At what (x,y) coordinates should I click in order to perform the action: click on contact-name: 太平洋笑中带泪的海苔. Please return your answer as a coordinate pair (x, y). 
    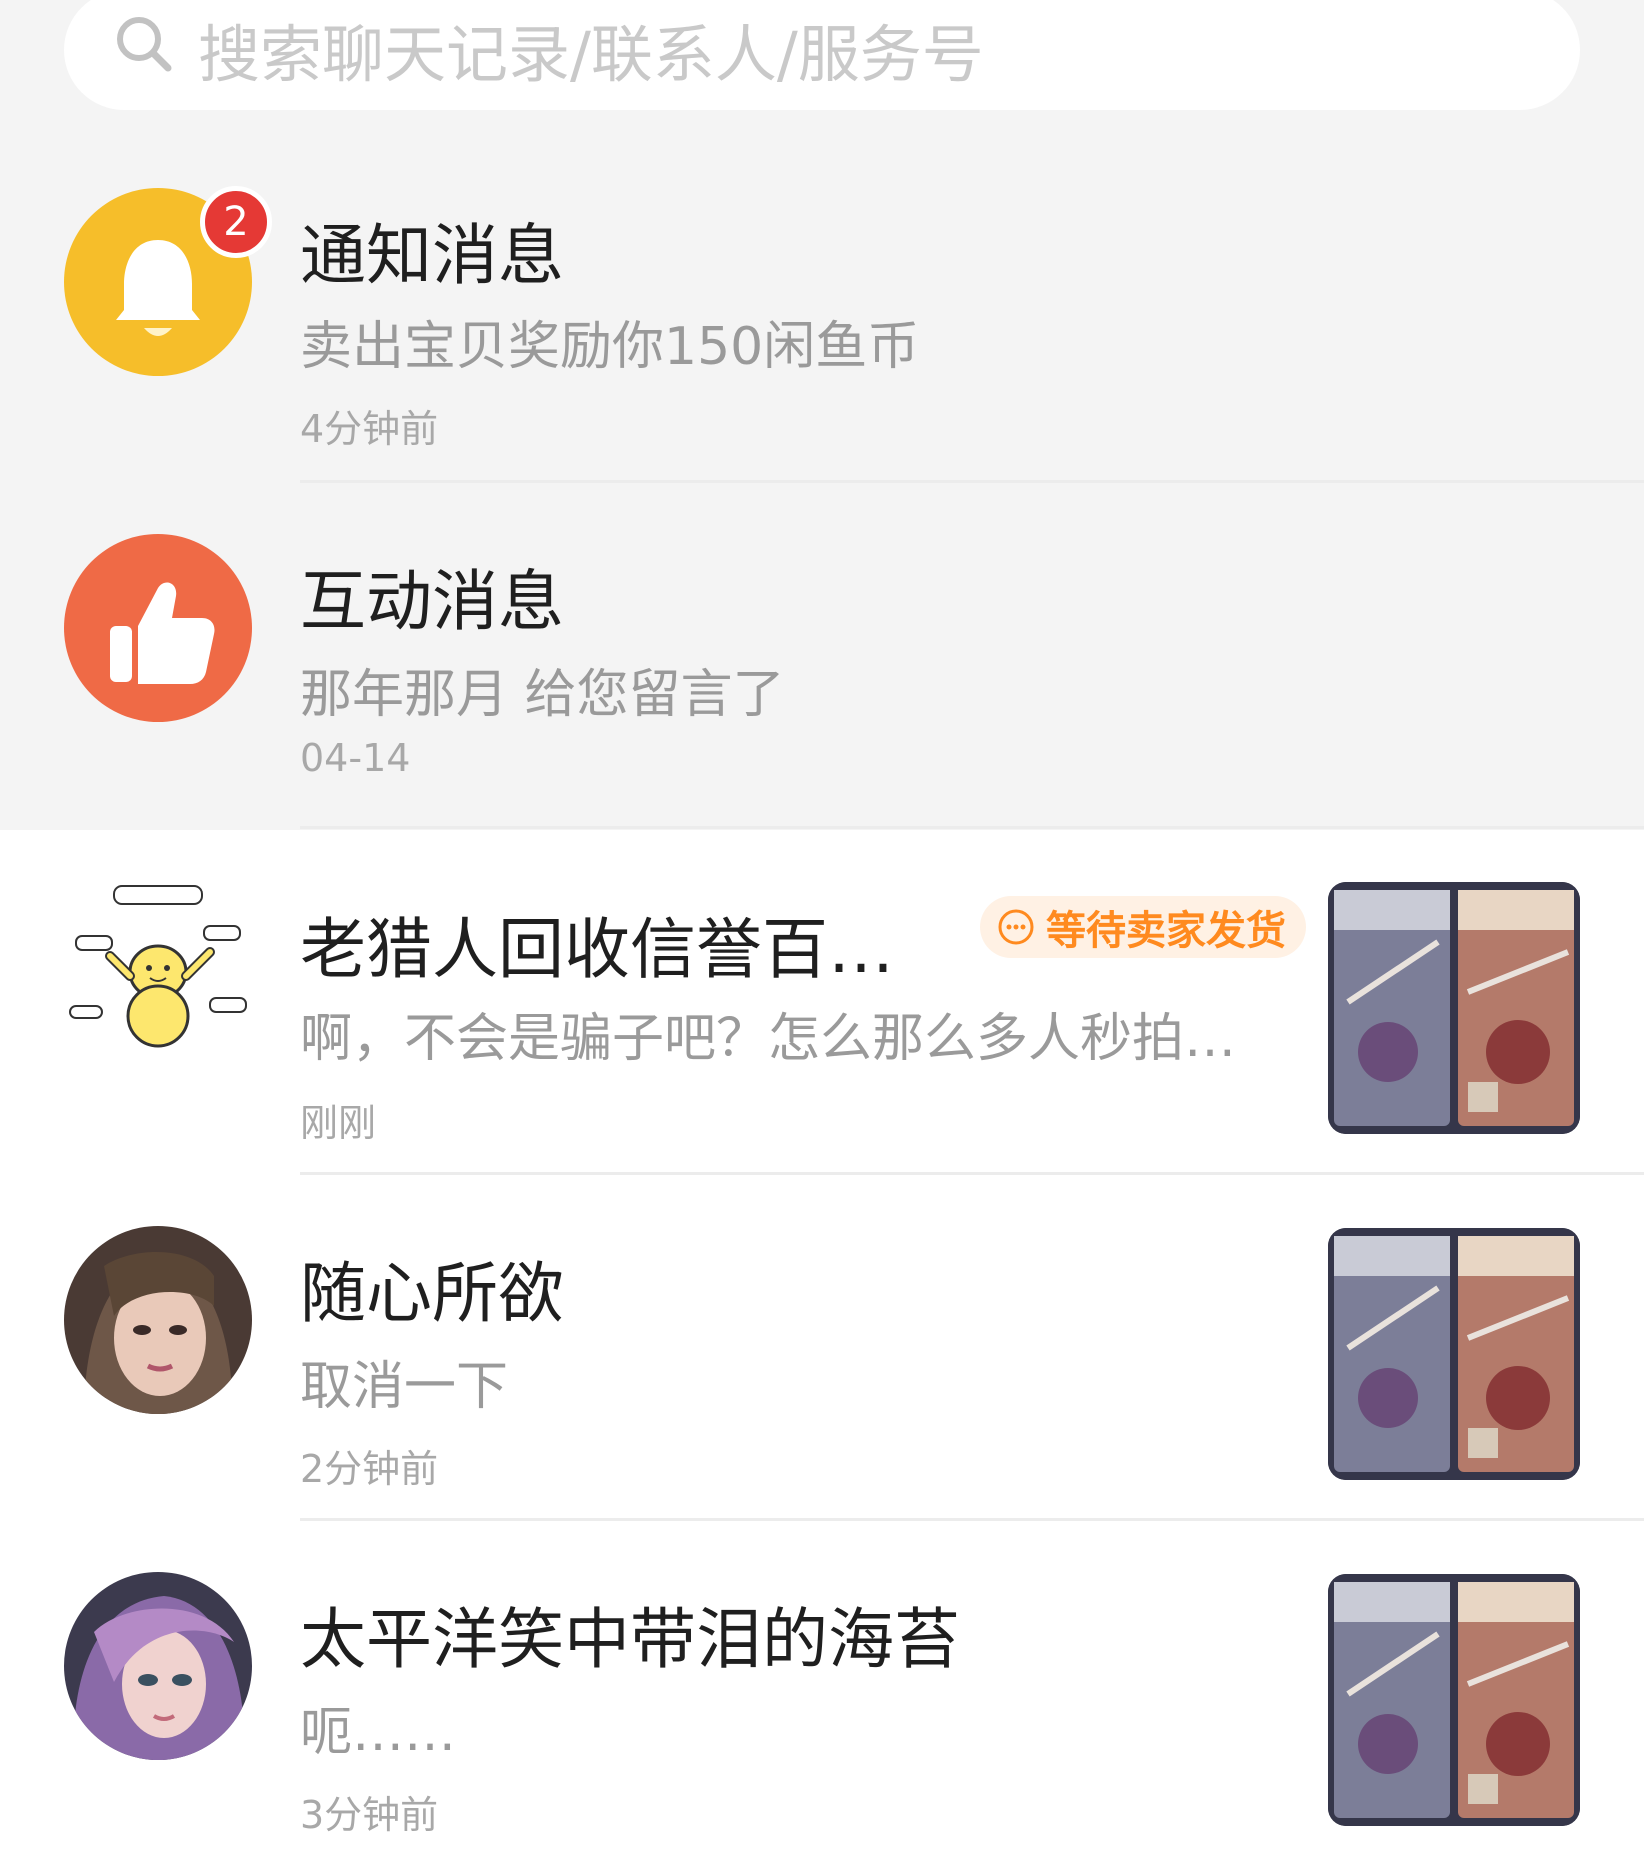
    Looking at the image, I should click on (630, 1639).